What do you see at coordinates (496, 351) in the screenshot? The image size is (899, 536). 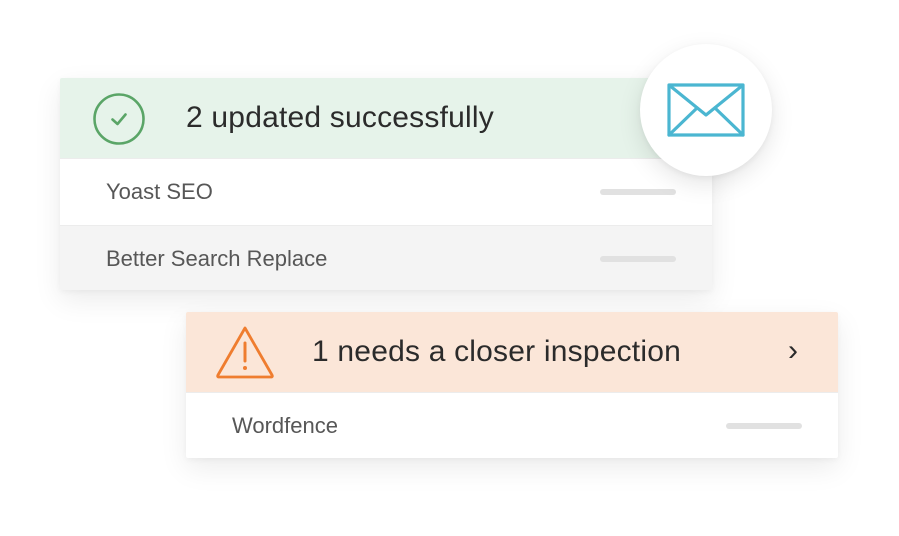 I see `warning-panel-title: 1 needs a closer inspection` at bounding box center [496, 351].